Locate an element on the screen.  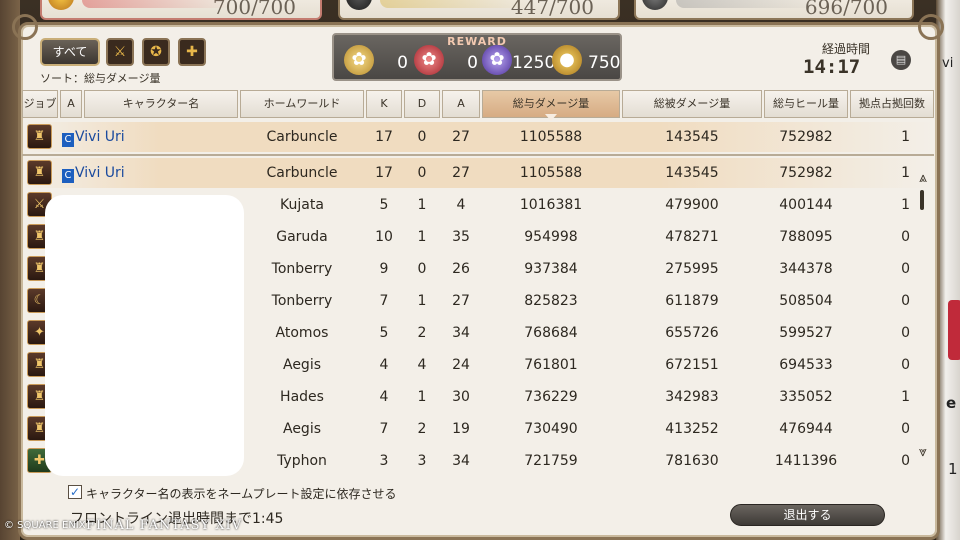
healing: 476944 is located at coordinates (806, 429).